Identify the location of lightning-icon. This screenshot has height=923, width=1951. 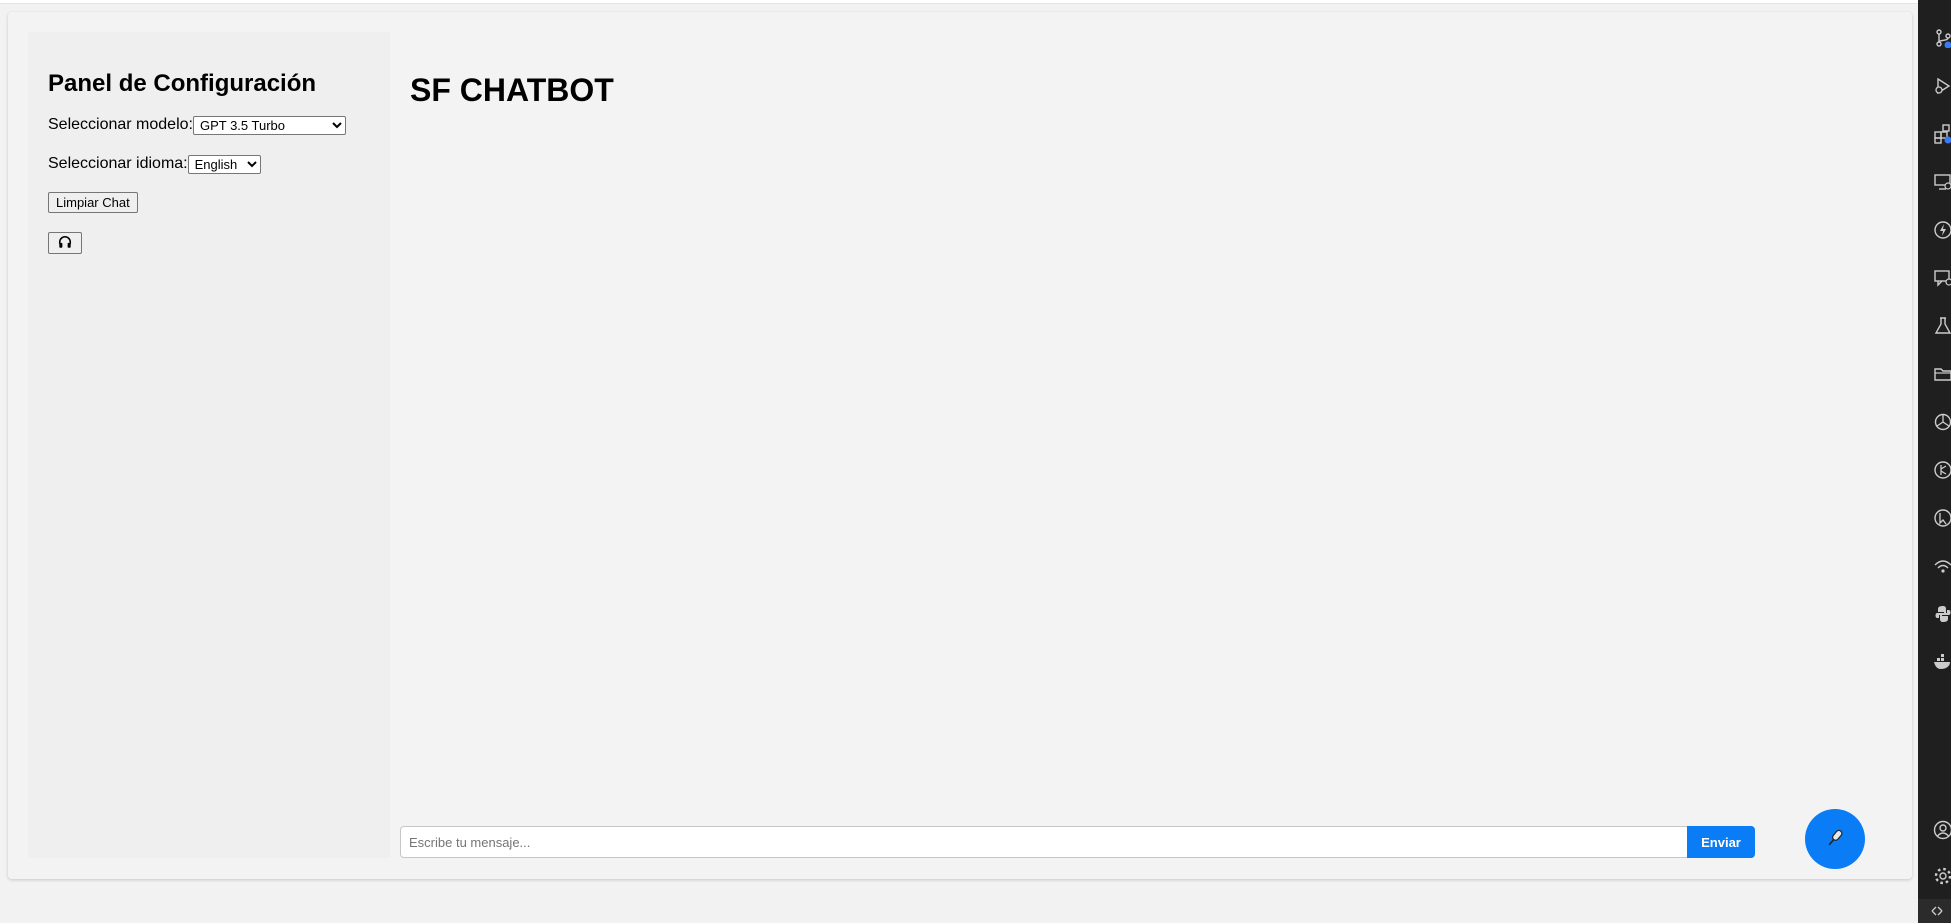
(1941, 230).